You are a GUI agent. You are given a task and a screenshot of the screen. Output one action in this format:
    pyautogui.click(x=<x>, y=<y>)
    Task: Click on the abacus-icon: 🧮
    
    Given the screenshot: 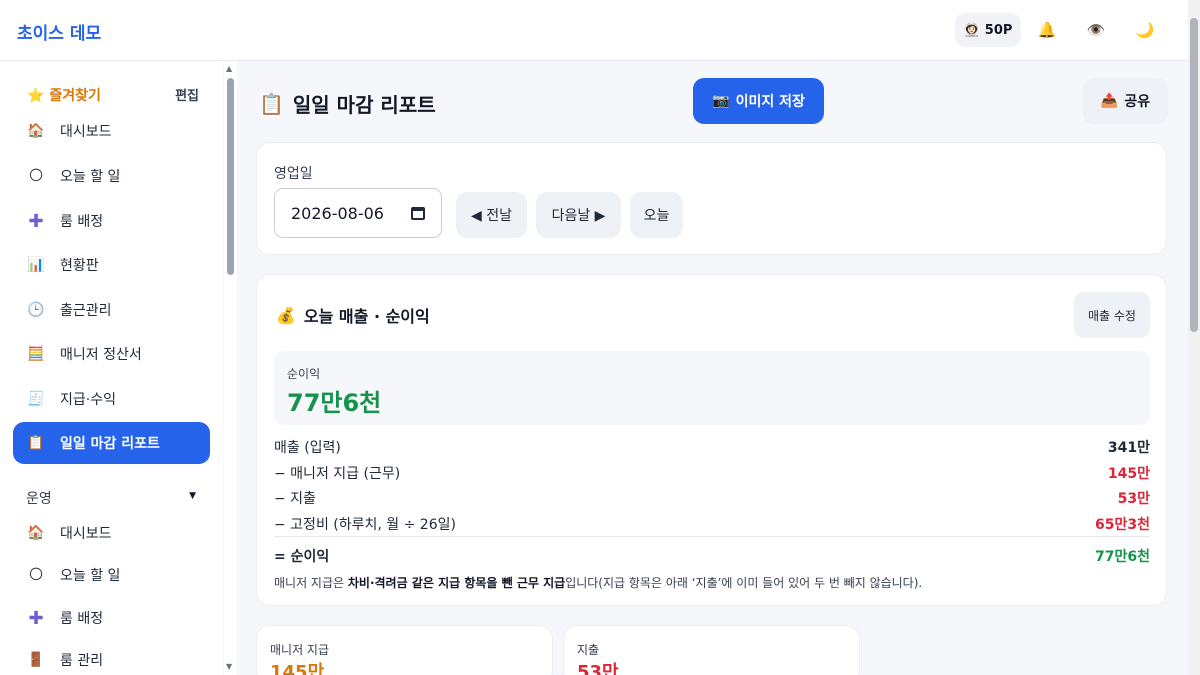 What is the action you would take?
    pyautogui.click(x=36, y=354)
    